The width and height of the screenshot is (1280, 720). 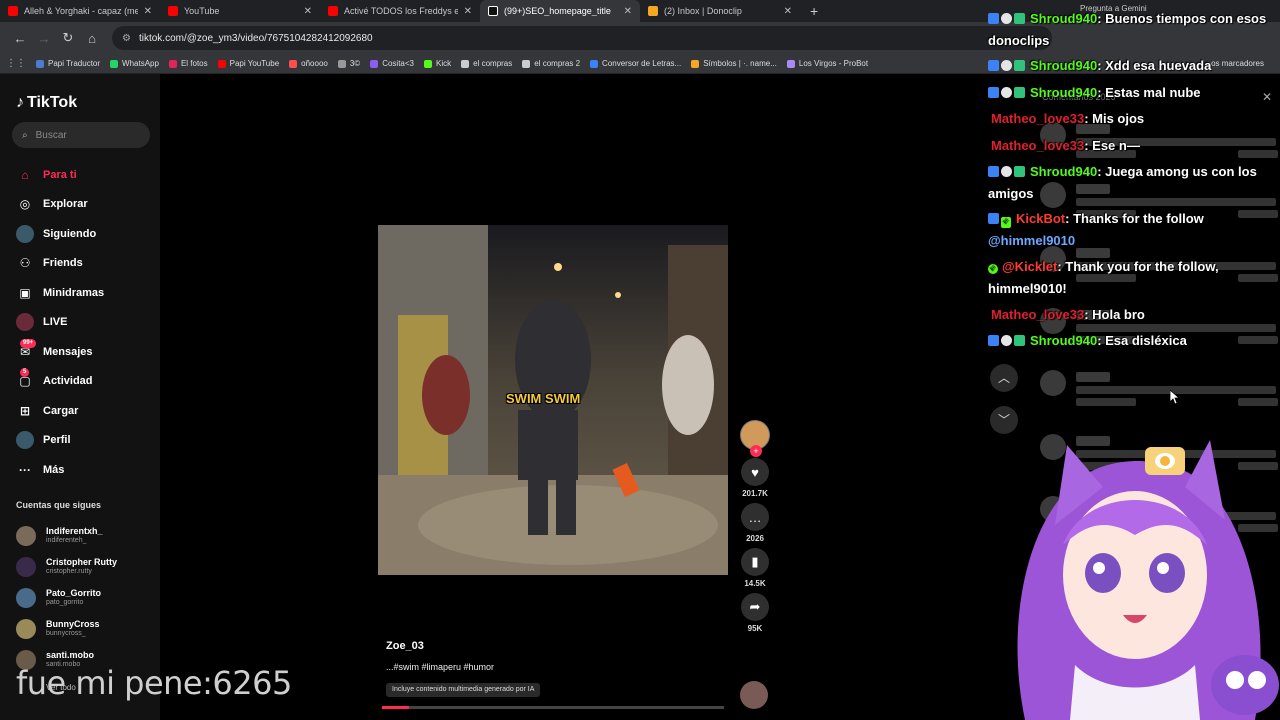 I want to click on sidebar-item-minidramas: ▣ Minidramas, so click(x=60, y=293).